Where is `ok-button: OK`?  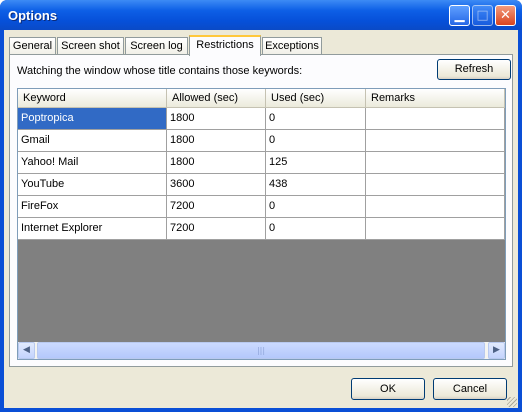
ok-button: OK is located at coordinates (388, 389).